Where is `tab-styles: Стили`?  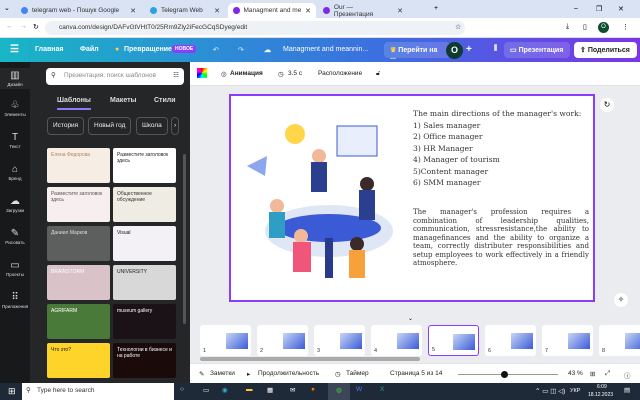 tab-styles: Стили is located at coordinates (165, 100).